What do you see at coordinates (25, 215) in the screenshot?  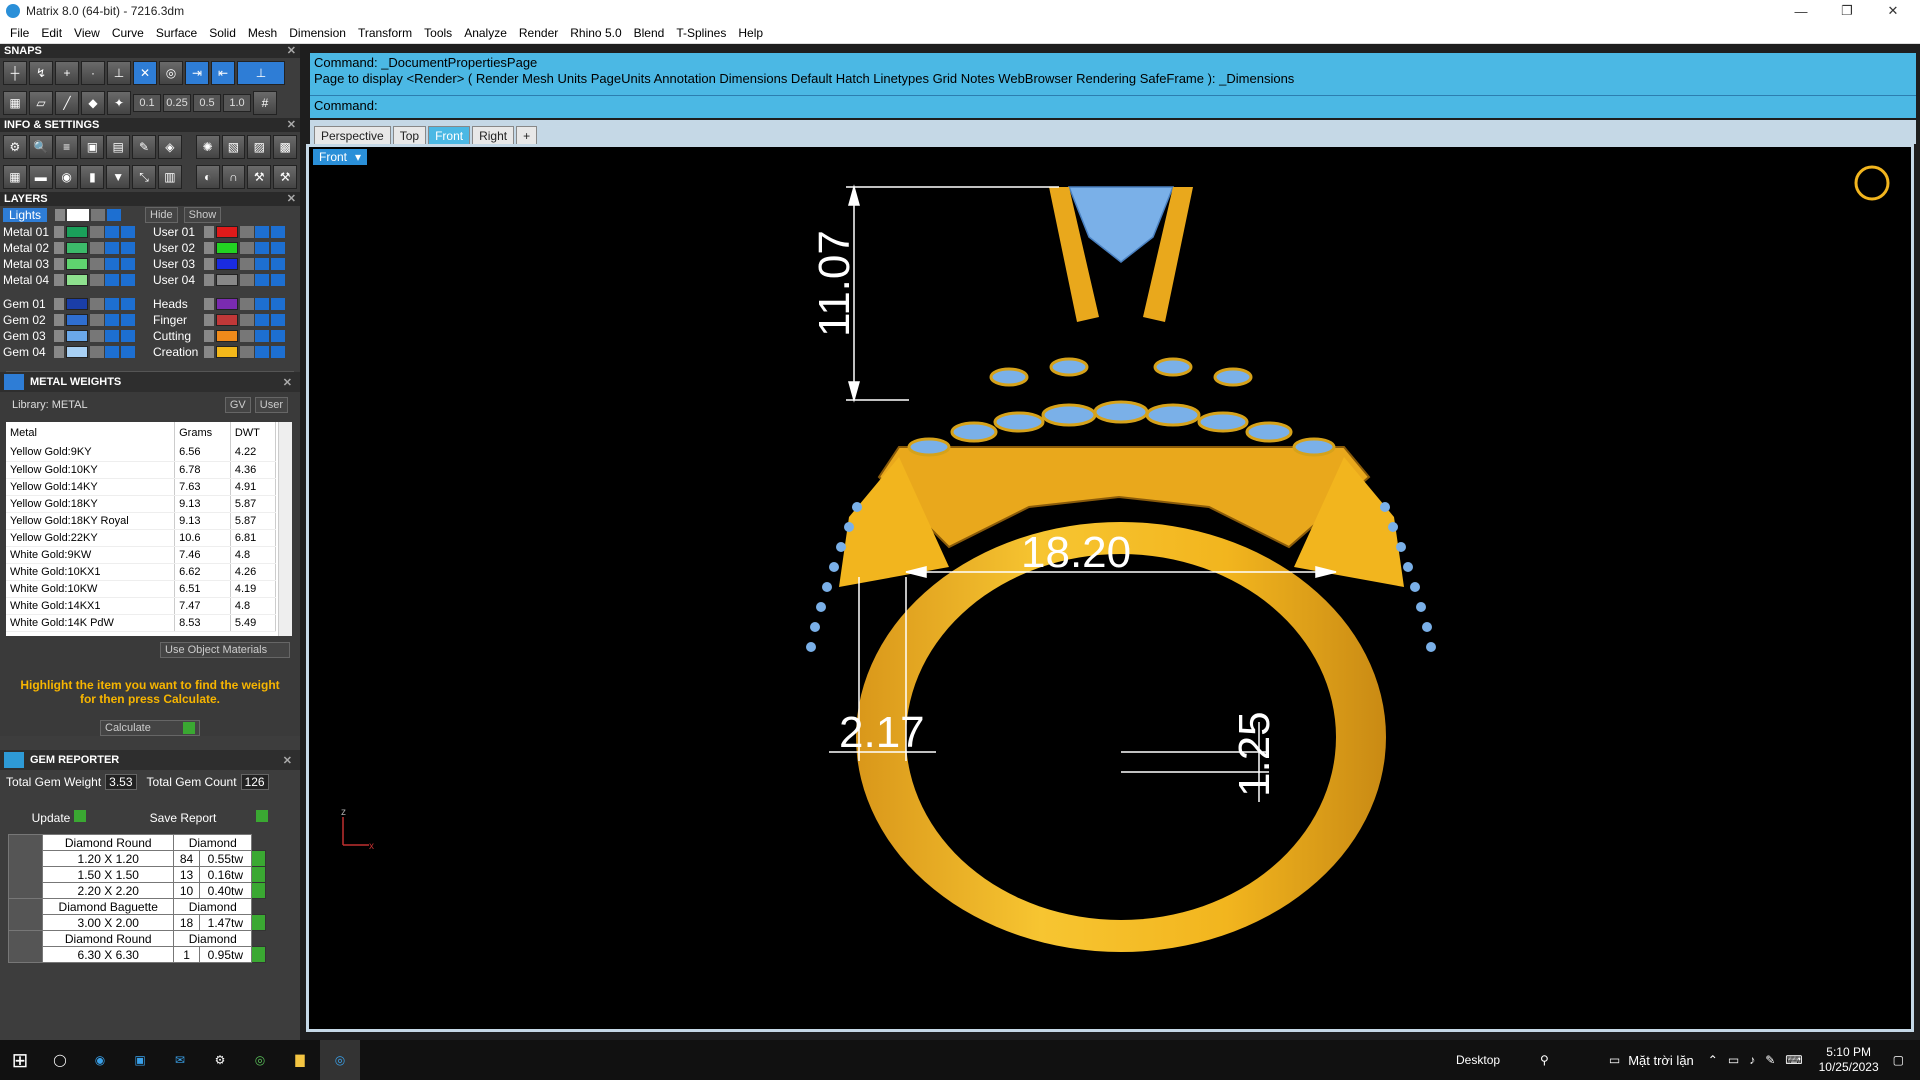 I see `lights-layer: Lights` at bounding box center [25, 215].